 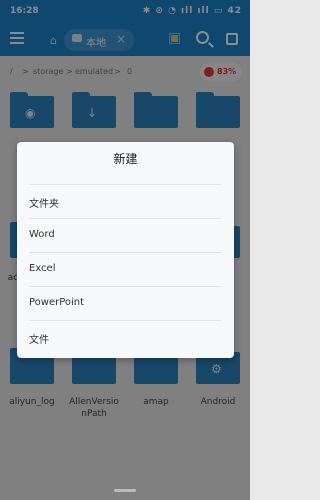 I want to click on option-powerpoint: PowerPoint, so click(x=125, y=303).